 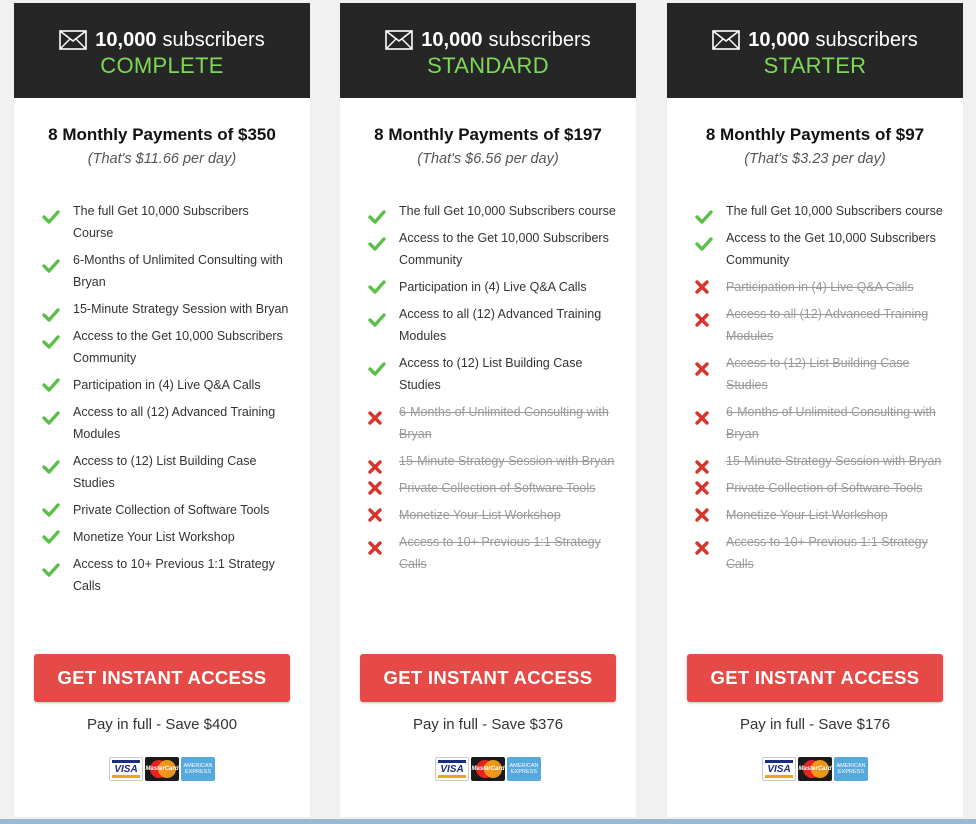 I want to click on feature-text: Private Collection of Software Tools, so click(x=497, y=488).